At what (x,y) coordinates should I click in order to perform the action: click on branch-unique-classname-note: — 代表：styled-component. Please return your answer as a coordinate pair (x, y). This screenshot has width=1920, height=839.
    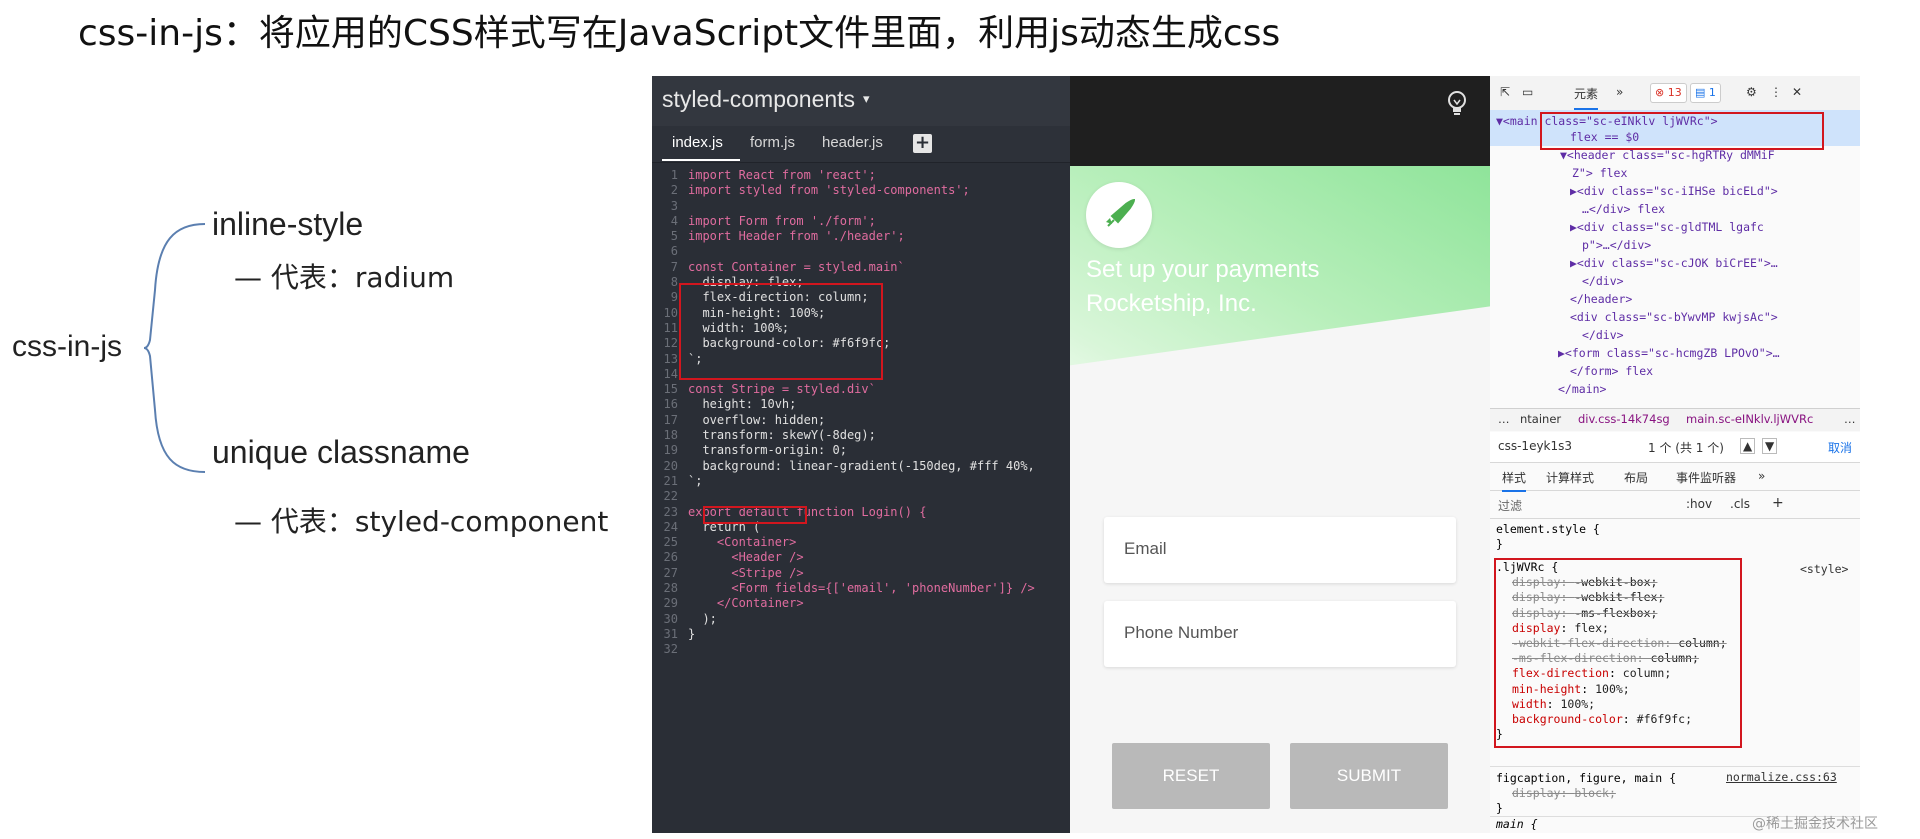
    Looking at the image, I should click on (421, 521).